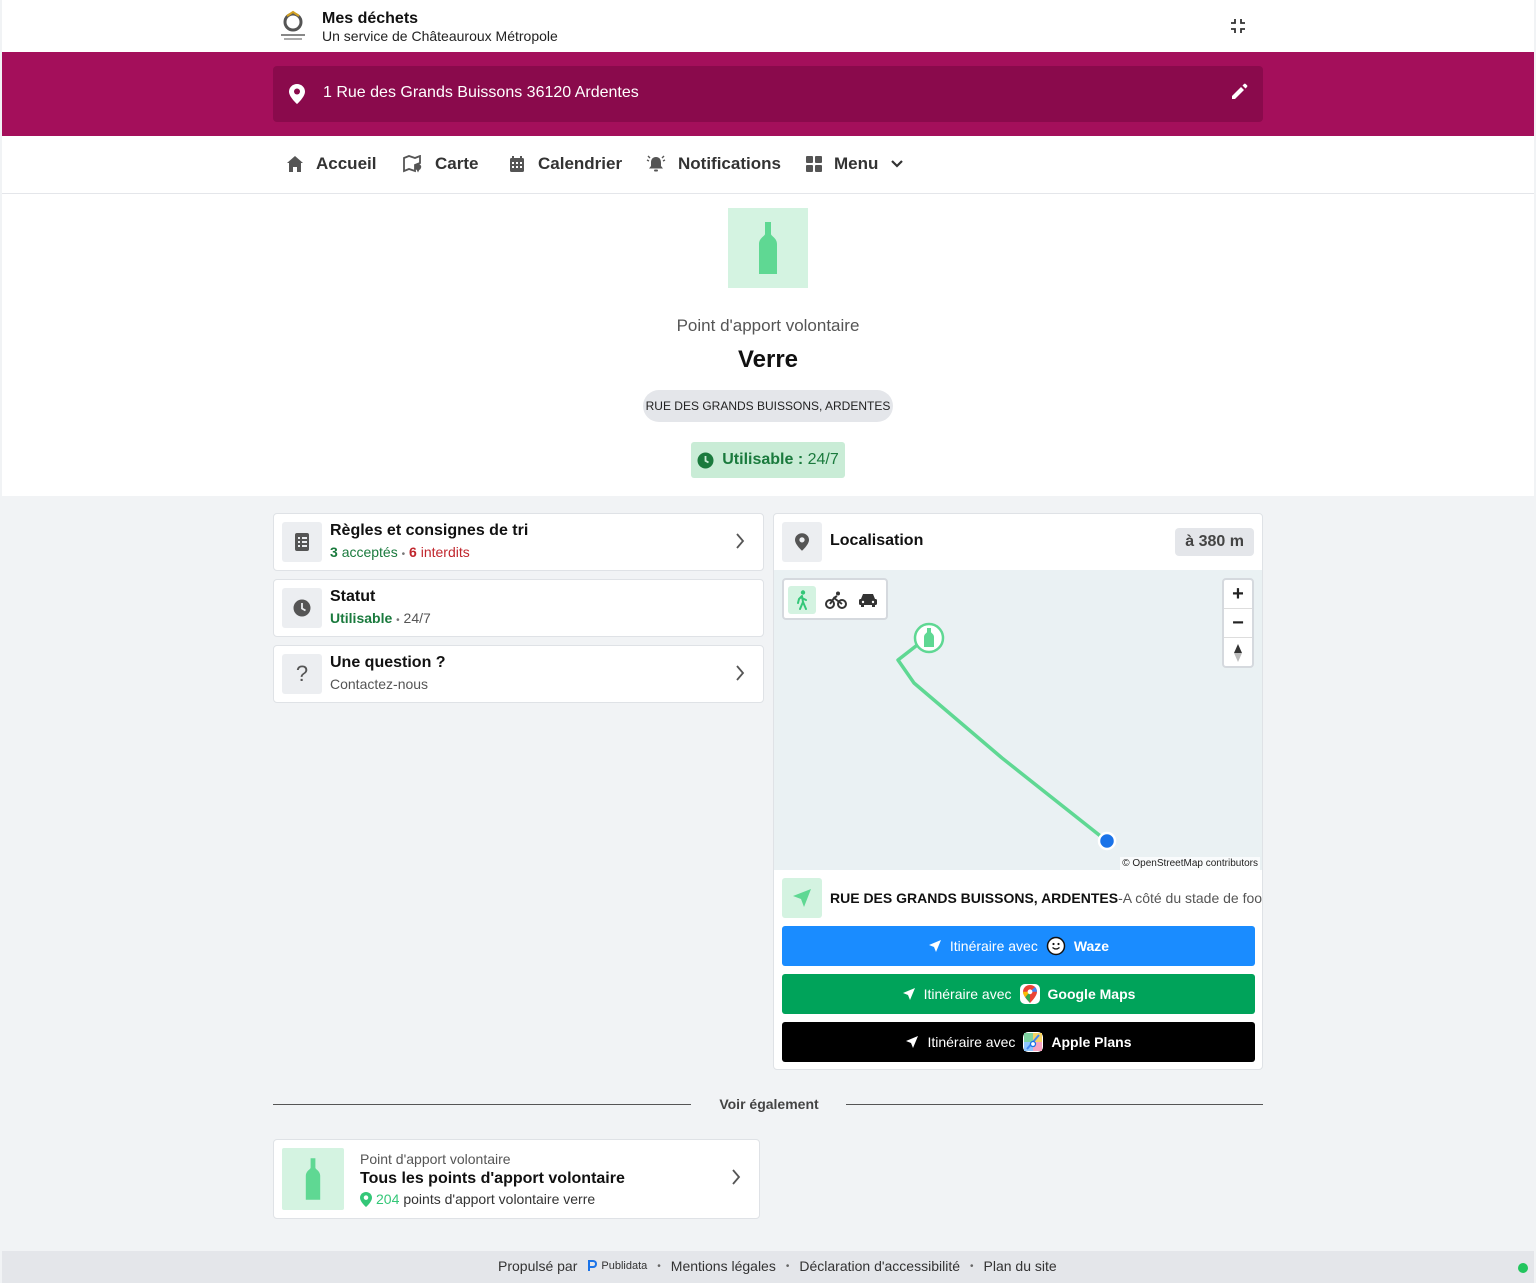  What do you see at coordinates (481, 92) in the screenshot?
I see `address-text: 1 Rue des Grands Buissons 36120 Ardentes` at bounding box center [481, 92].